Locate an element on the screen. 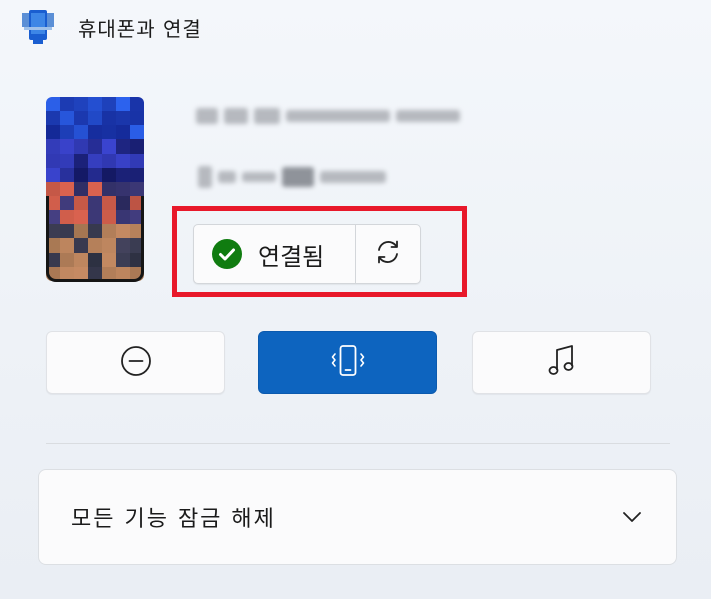  device-name-blurred is located at coordinates (328, 116).